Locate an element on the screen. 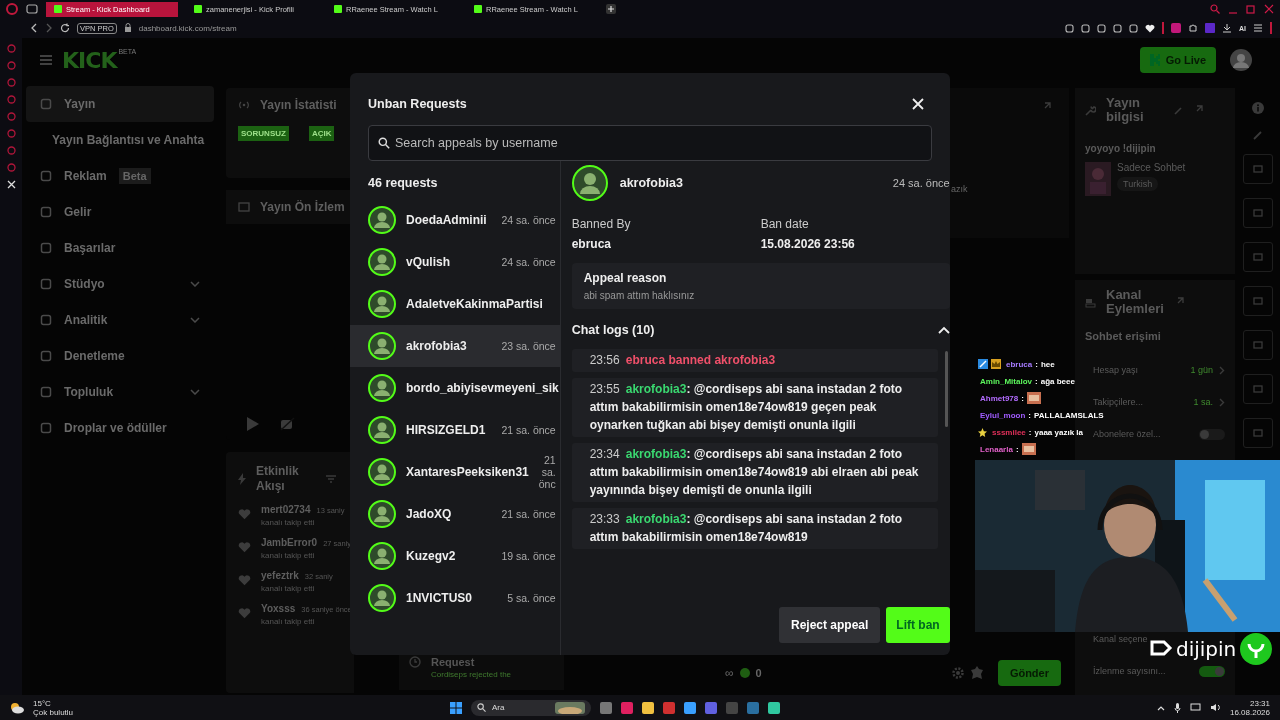  chat-log-entry: 23:56 ebruca banned akrofobia3 is located at coordinates (754, 360).